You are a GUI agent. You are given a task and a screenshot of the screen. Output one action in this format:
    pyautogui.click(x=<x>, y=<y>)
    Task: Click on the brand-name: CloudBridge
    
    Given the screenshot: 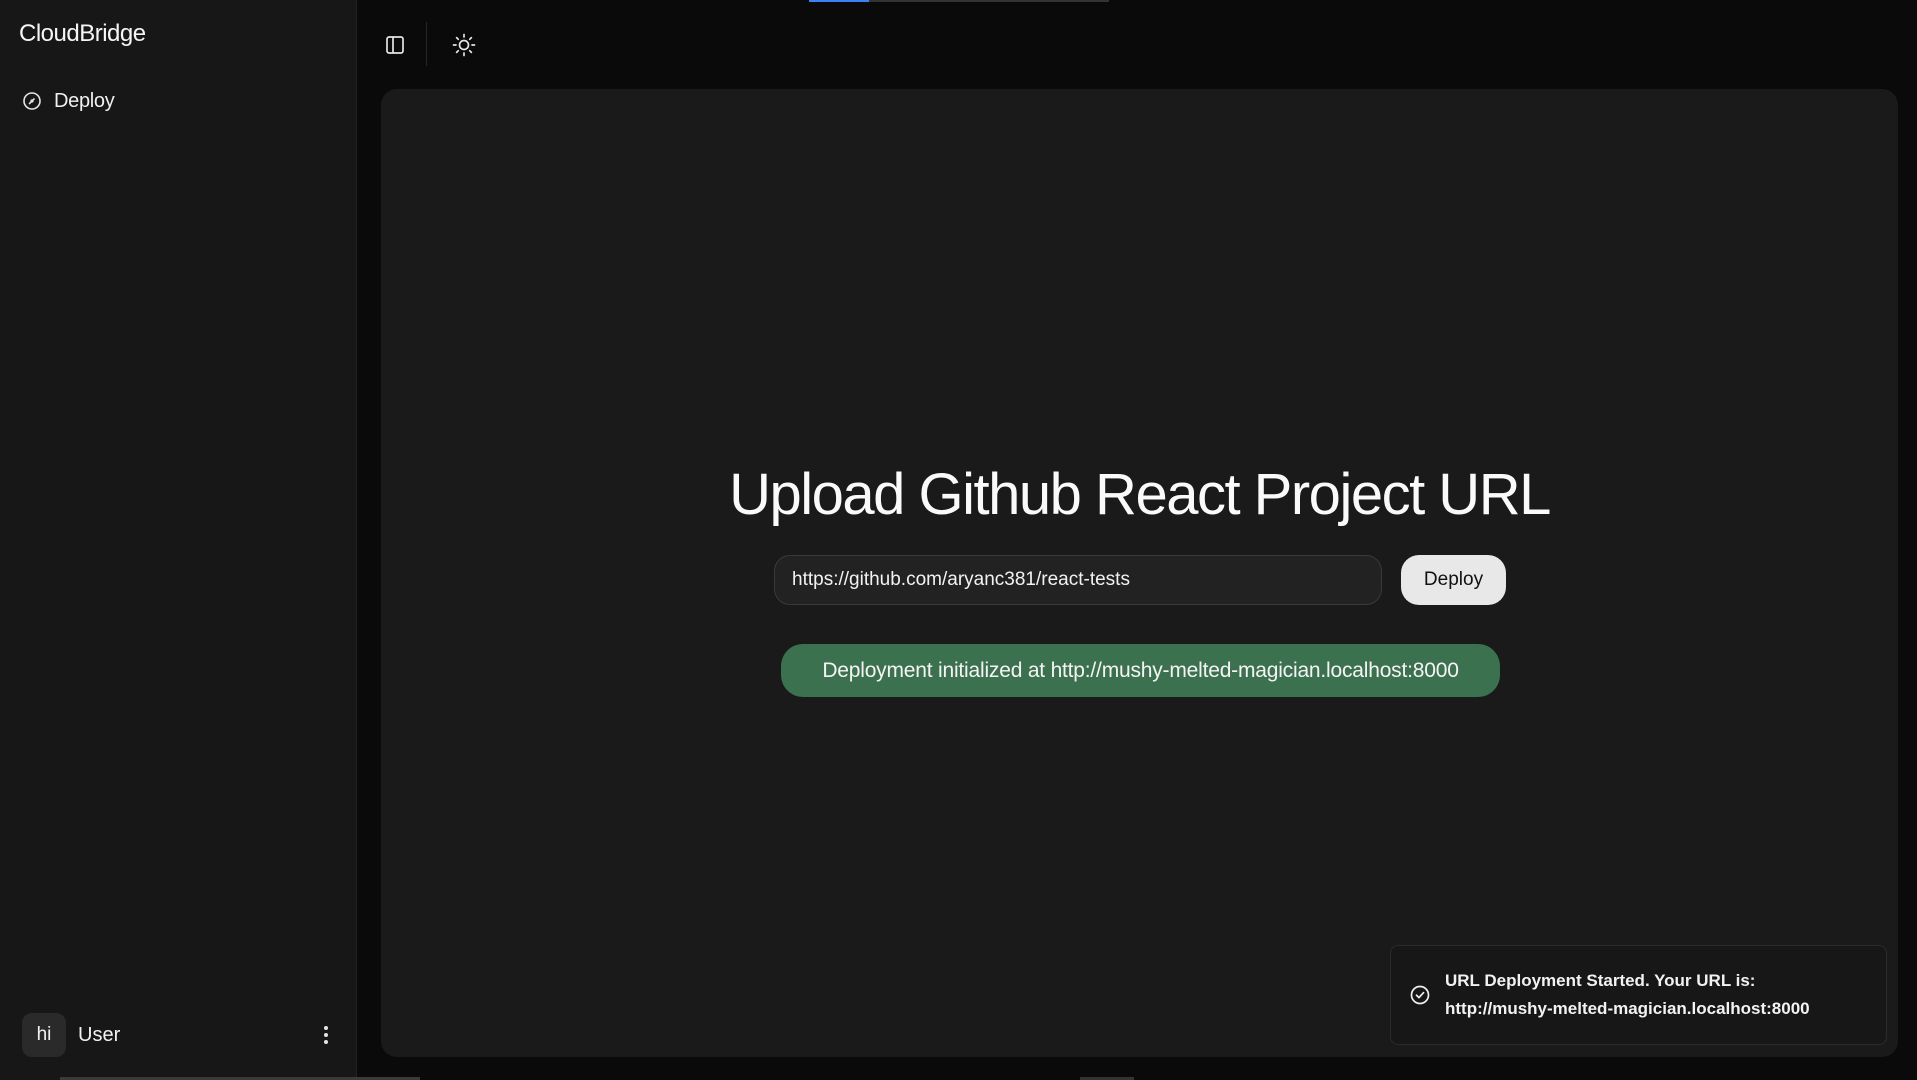 What is the action you would take?
    pyautogui.click(x=82, y=33)
    